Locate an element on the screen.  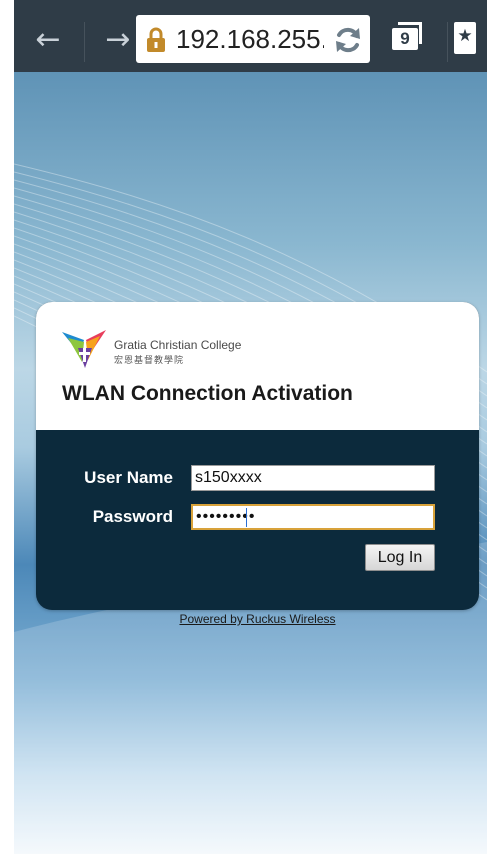
college-name: Gratia Christian College is located at coordinates (178, 345).